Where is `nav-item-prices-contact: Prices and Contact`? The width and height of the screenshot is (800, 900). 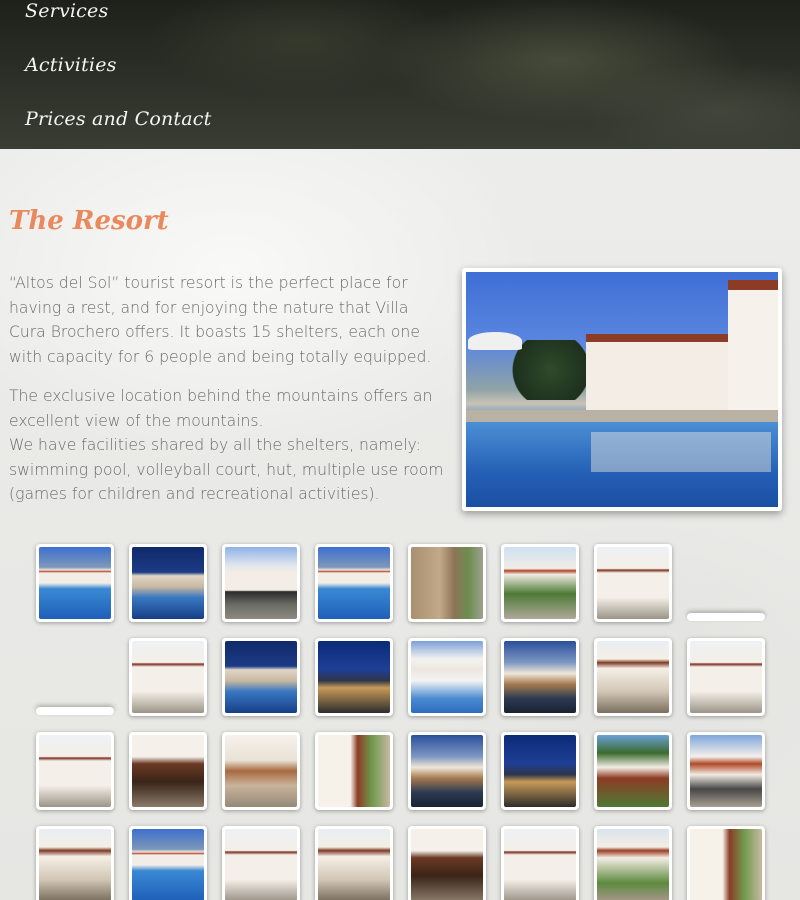 nav-item-prices-contact: Prices and Contact is located at coordinates (118, 119).